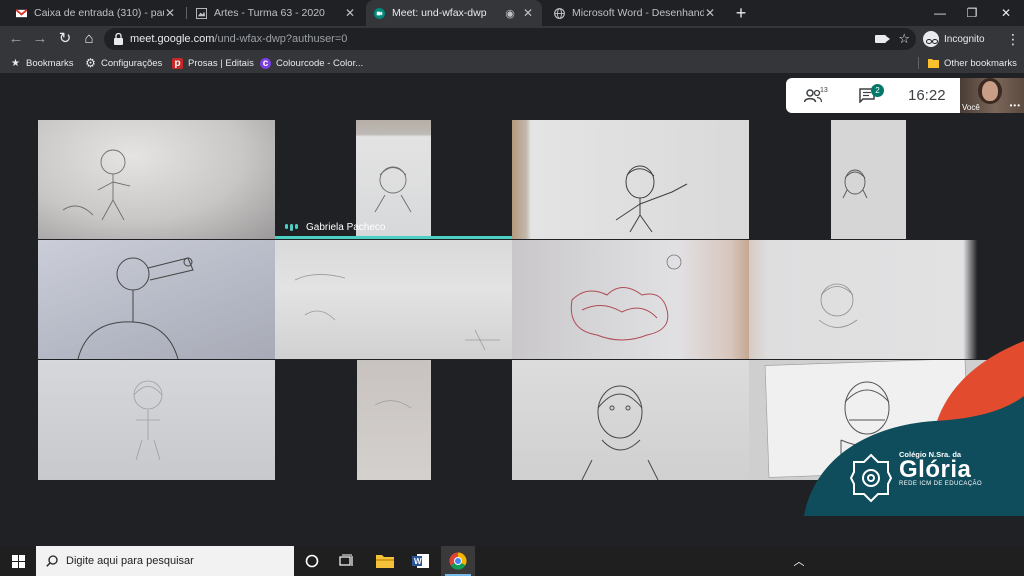 The height and width of the screenshot is (576, 1024). What do you see at coordinates (312, 561) in the screenshot?
I see `cortana-button` at bounding box center [312, 561].